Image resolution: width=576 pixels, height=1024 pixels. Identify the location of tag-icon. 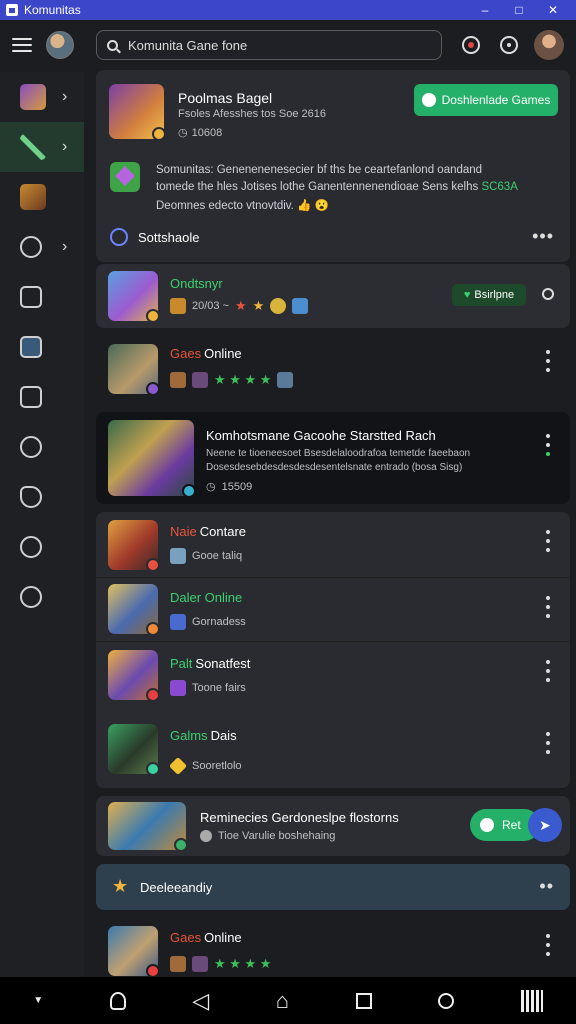
(31, 497).